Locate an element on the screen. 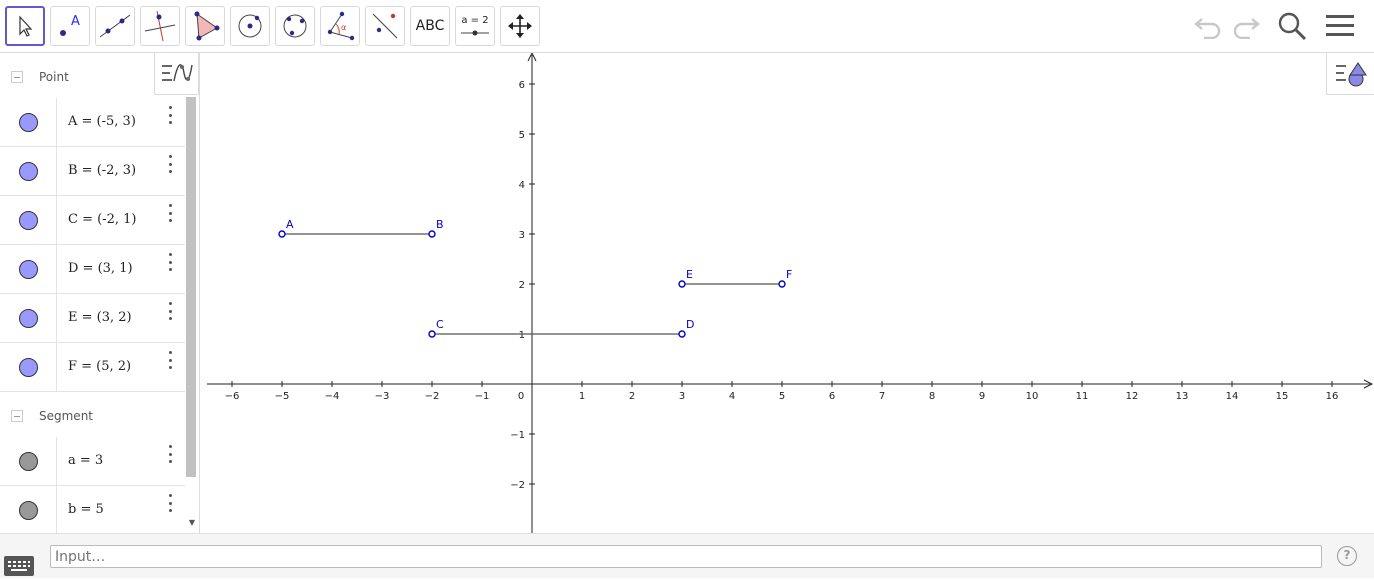 The height and width of the screenshot is (580, 1374). algebra-row-E: E = (3, 2) is located at coordinates (92, 318).